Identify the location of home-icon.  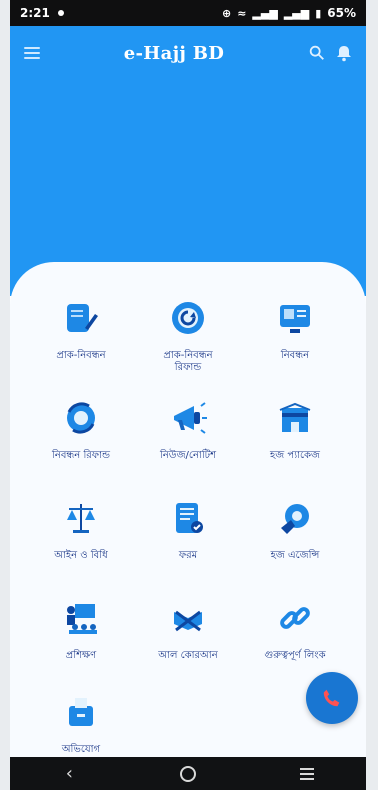
(187, 773).